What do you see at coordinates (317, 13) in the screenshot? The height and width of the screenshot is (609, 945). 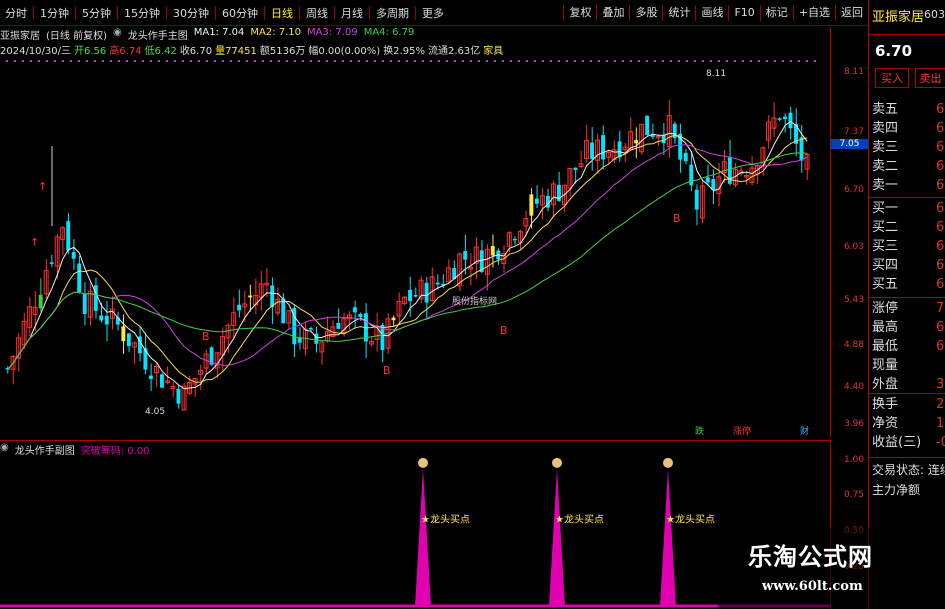 I see `period-tab: 周线` at bounding box center [317, 13].